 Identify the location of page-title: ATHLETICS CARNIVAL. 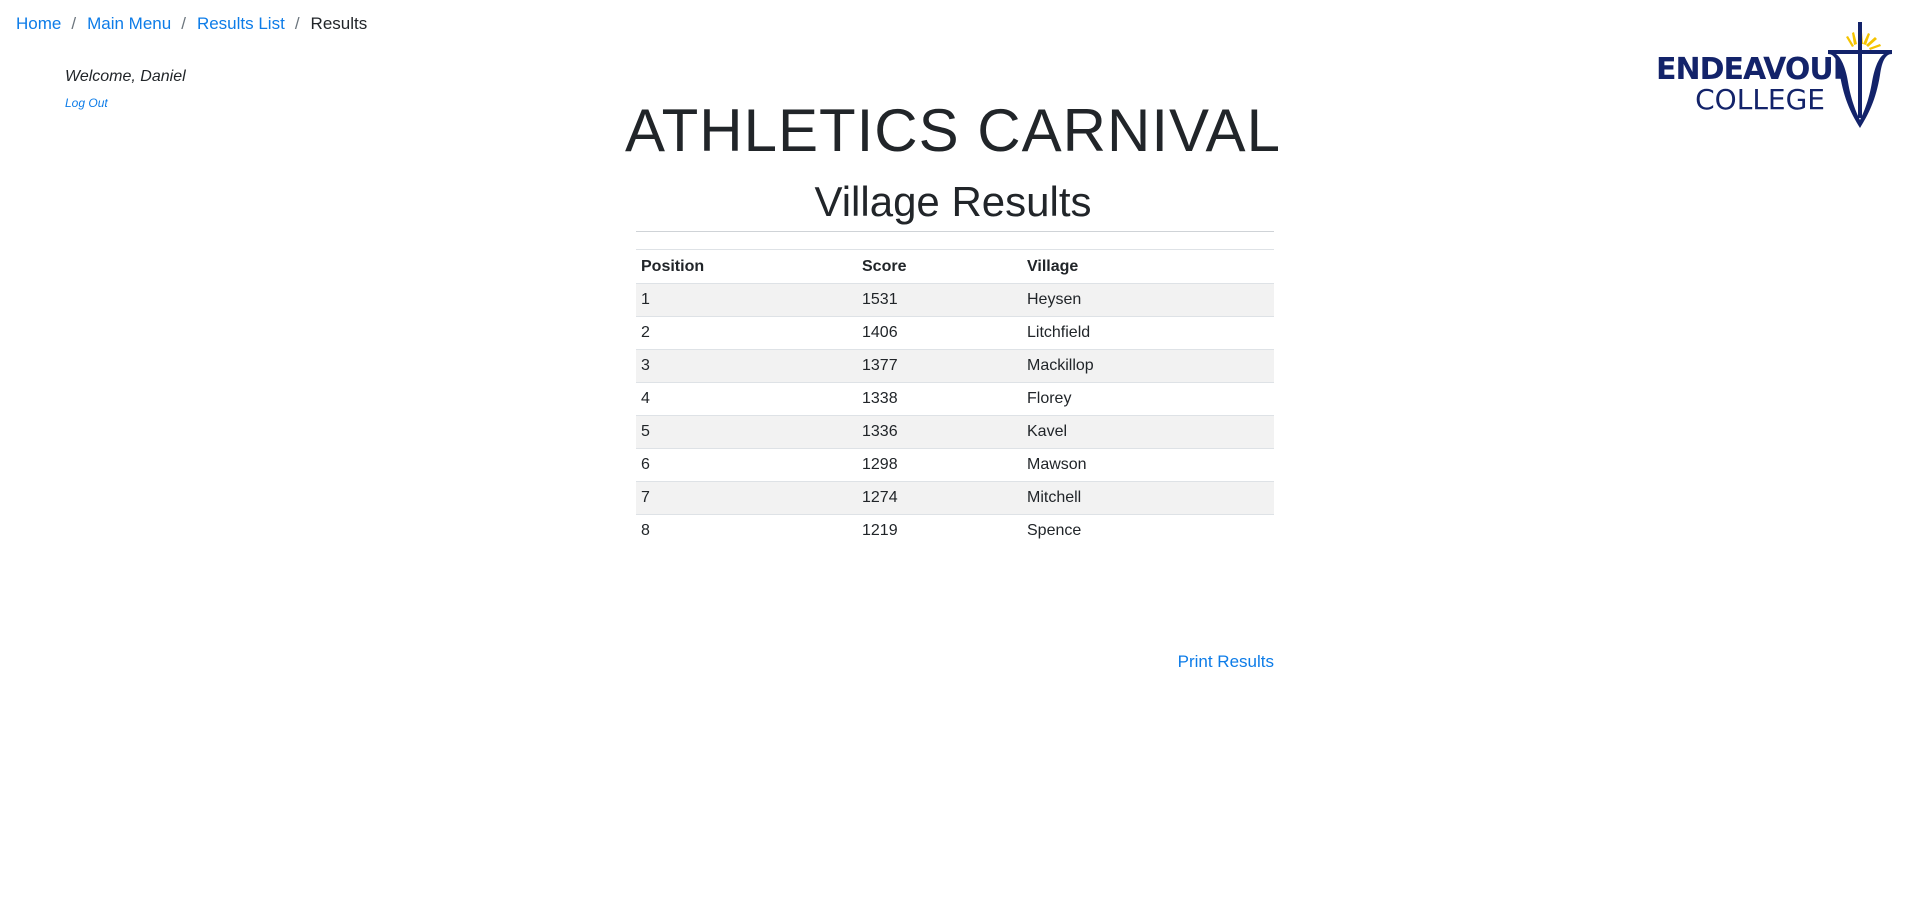
(953, 130).